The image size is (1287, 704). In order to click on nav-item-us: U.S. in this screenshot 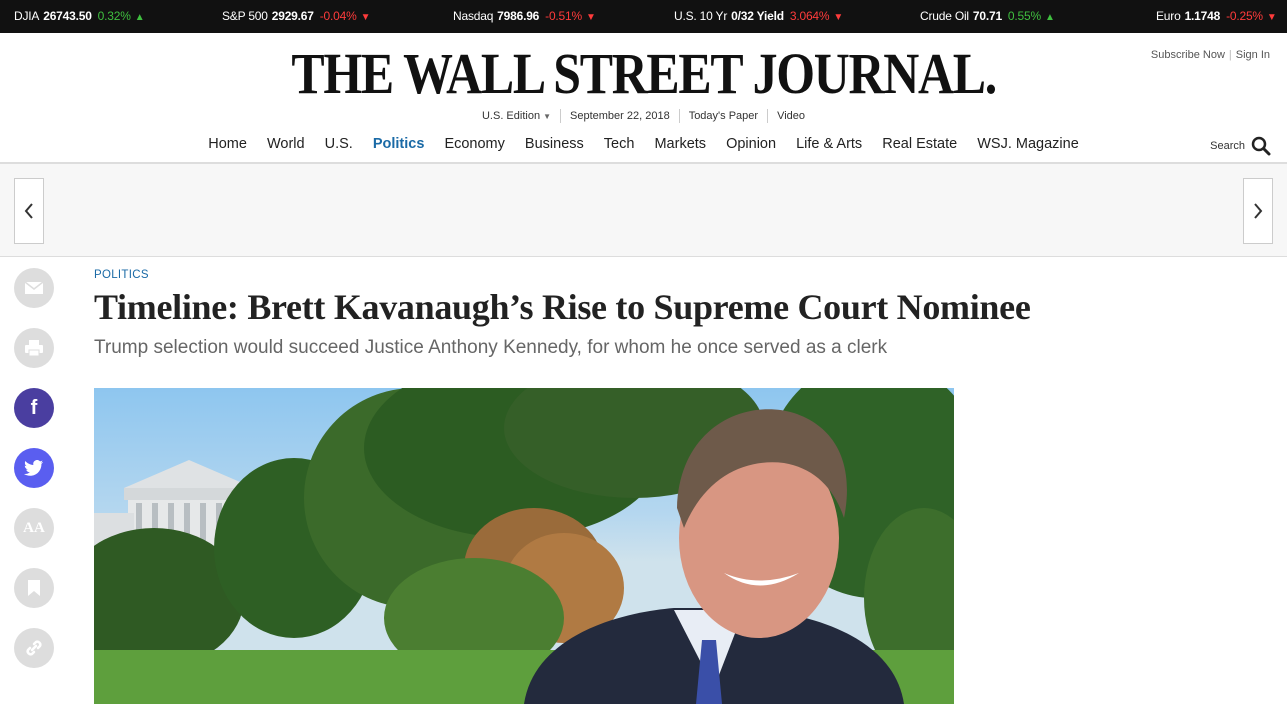, I will do `click(339, 144)`.